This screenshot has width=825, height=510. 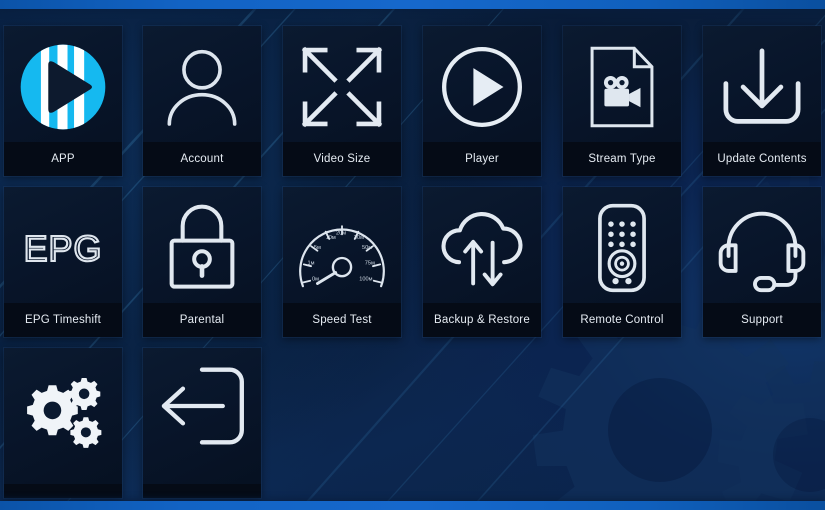 I want to click on svg-text: 100м, so click(x=365, y=280).